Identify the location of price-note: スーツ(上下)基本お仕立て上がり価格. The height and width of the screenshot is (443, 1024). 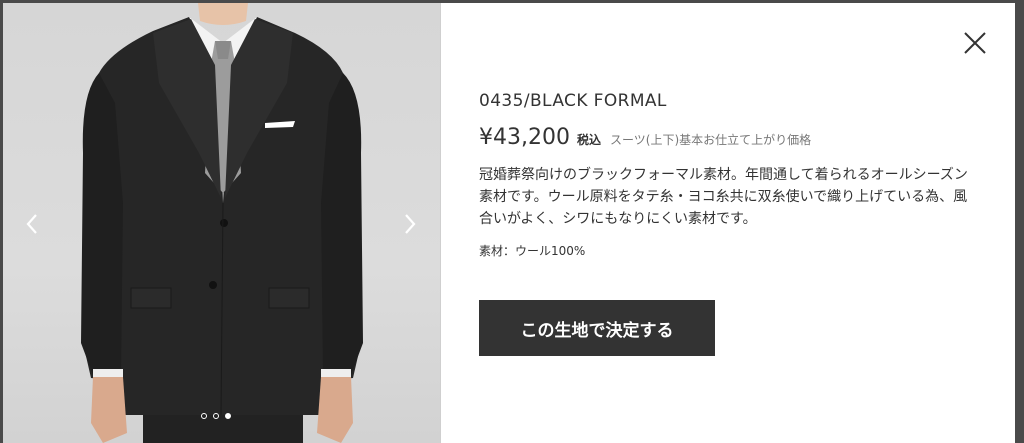
(711, 140).